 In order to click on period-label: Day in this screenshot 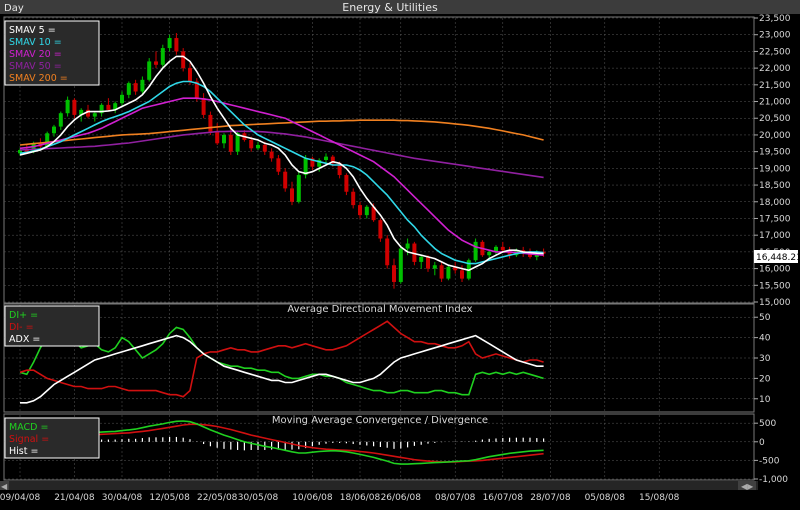, I will do `click(14, 8)`.